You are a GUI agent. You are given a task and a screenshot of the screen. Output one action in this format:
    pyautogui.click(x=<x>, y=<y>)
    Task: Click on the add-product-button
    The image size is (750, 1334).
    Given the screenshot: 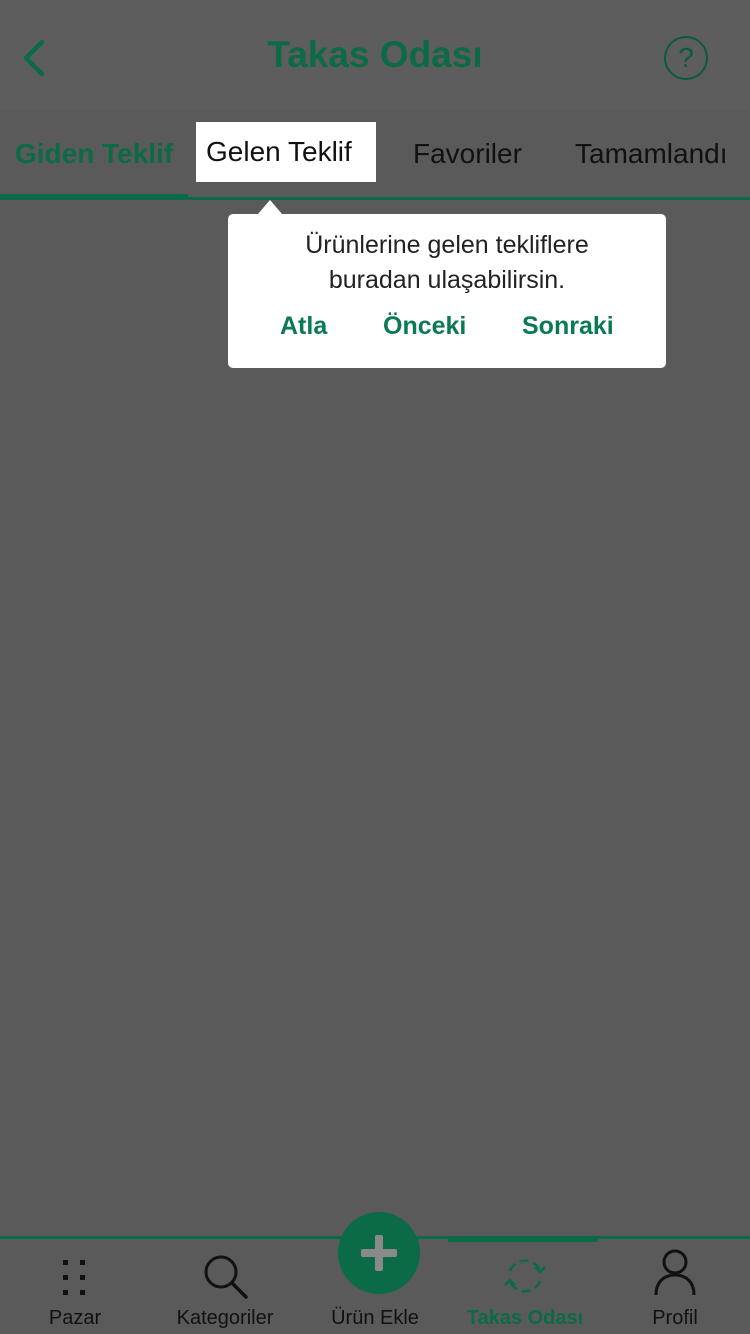 What is the action you would take?
    pyautogui.click(x=379, y=1253)
    